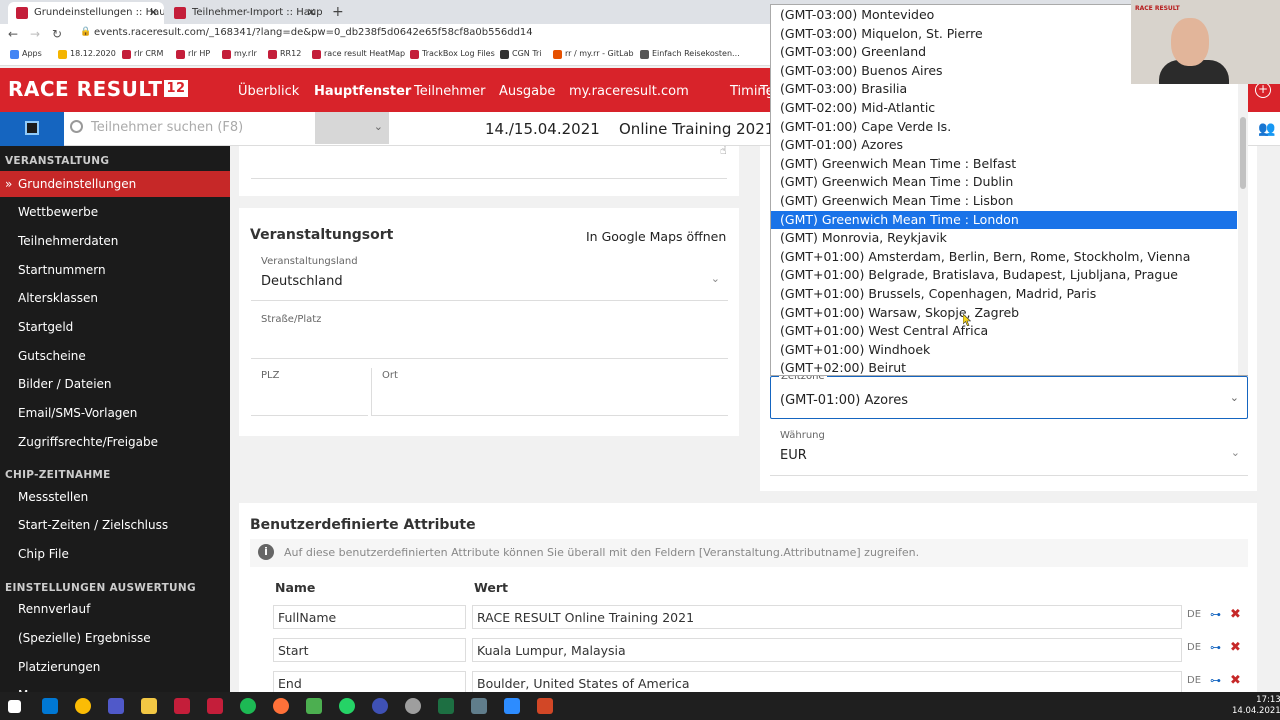 The height and width of the screenshot is (720, 1280). What do you see at coordinates (1004, 127) in the screenshot?
I see `timezone-option: (GMT-01:00) Cape Verde Is.` at bounding box center [1004, 127].